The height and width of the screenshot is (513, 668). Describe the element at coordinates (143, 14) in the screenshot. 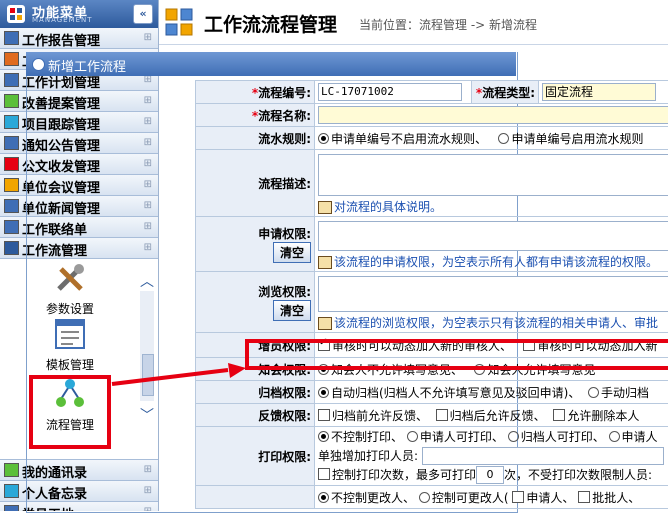

I see `collapse-sidebar-button: «` at that location.